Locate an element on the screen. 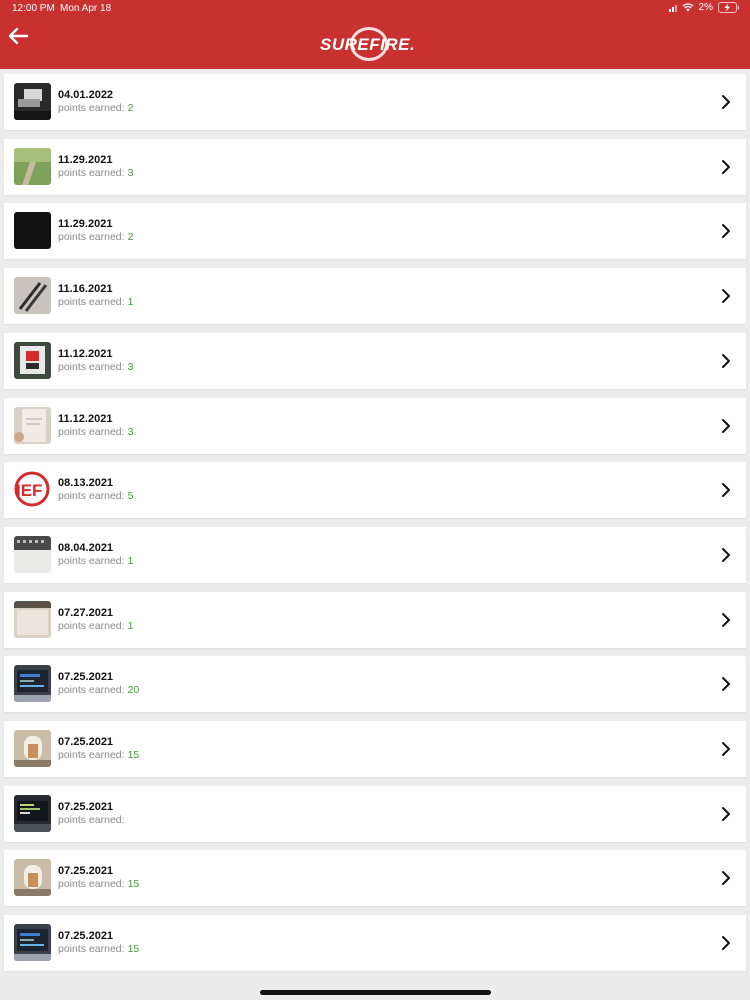 The width and height of the screenshot is (750, 1000). back-arrow-icon is located at coordinates (19, 36).